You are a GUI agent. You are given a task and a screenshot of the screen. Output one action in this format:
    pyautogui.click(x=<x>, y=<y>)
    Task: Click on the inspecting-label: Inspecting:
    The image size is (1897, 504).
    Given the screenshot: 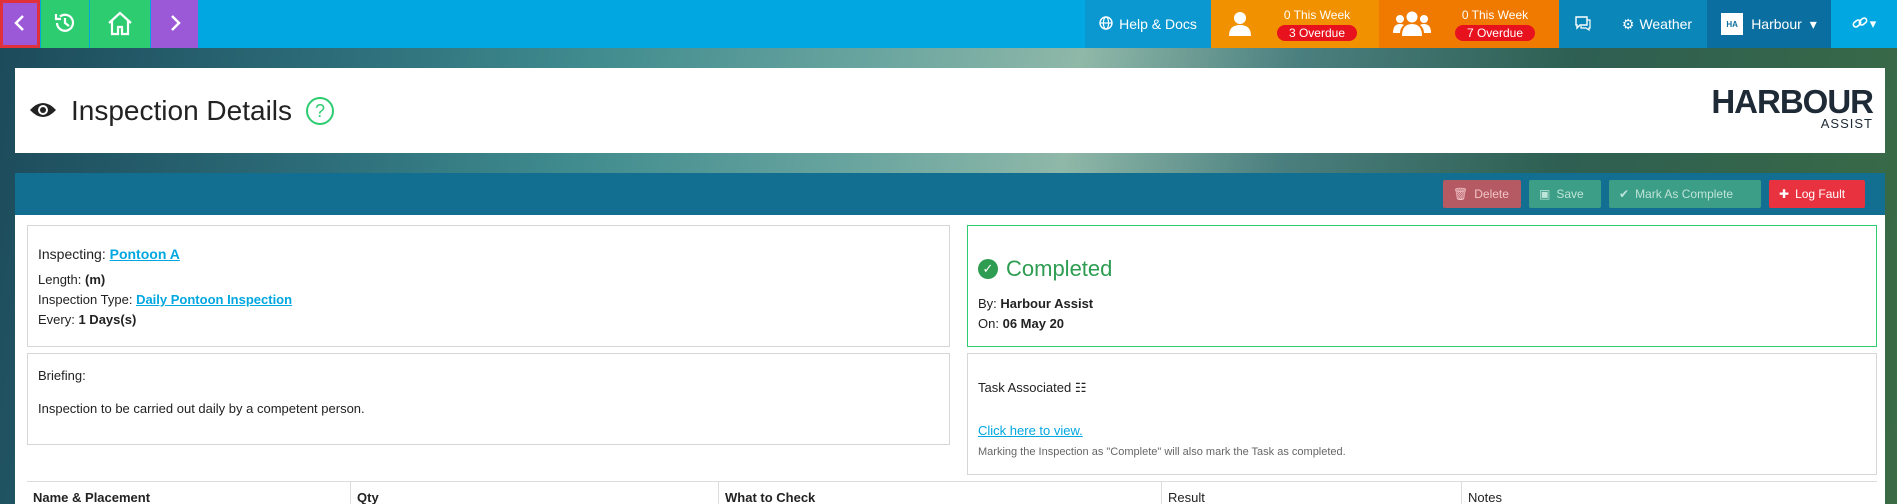 What is the action you would take?
    pyautogui.click(x=72, y=254)
    